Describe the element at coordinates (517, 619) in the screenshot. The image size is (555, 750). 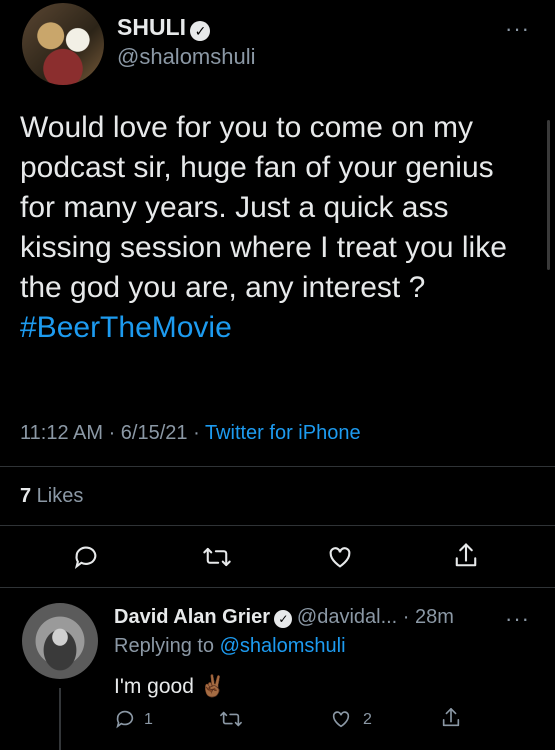
I see `reply-more-icon: ···` at that location.